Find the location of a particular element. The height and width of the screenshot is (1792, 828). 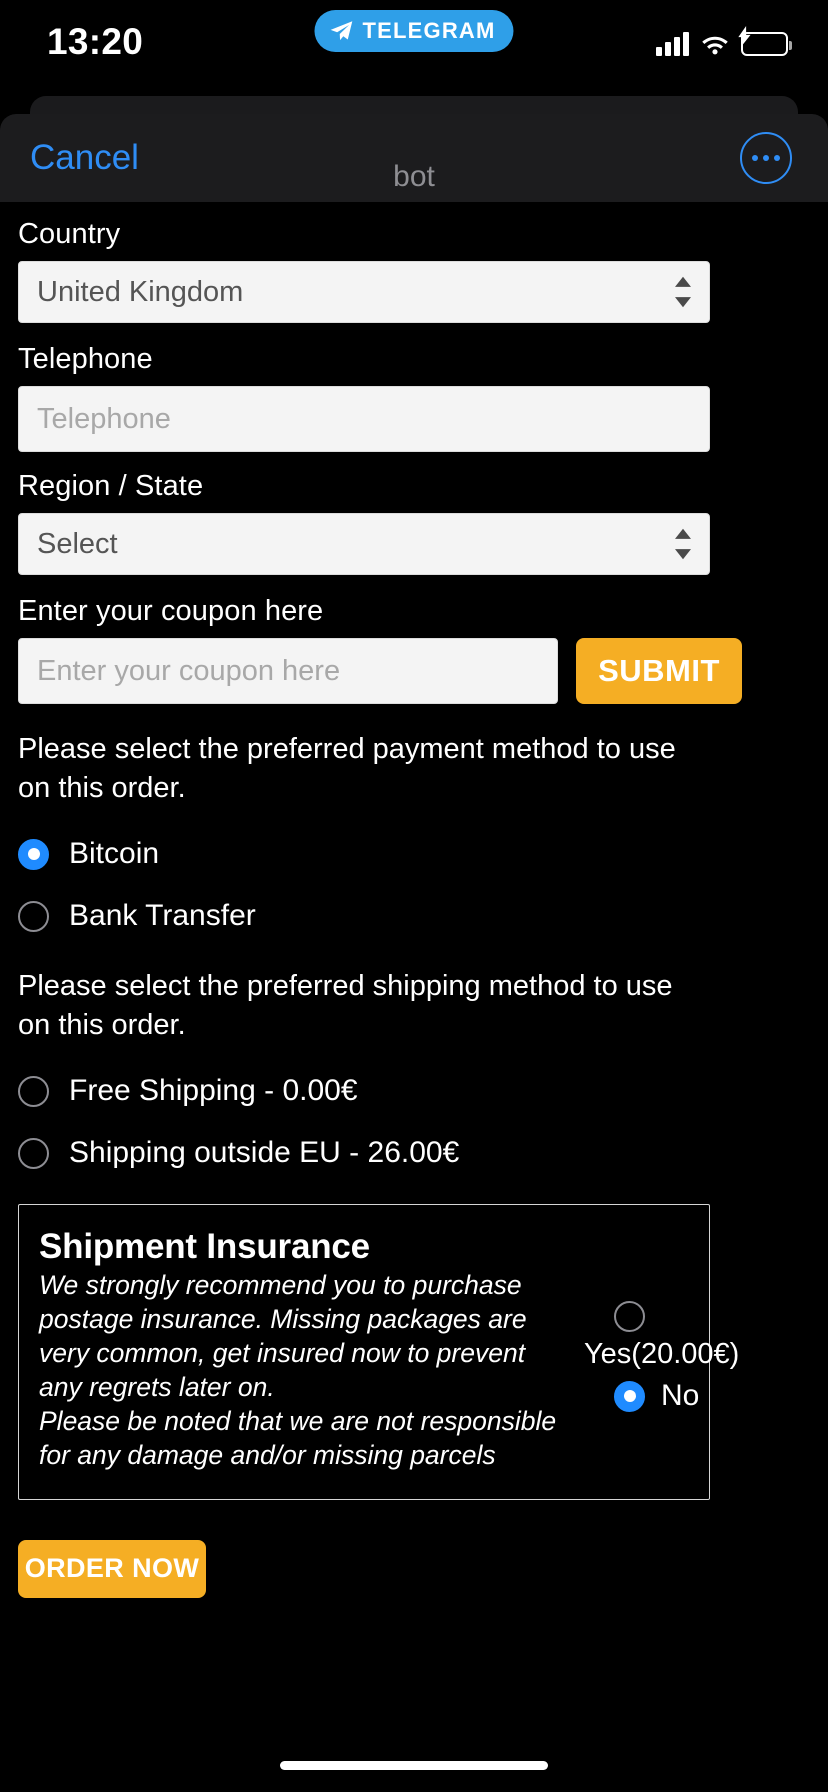

shipping-option-label: Shipping outside EU - 26.00€ is located at coordinates (264, 1153).